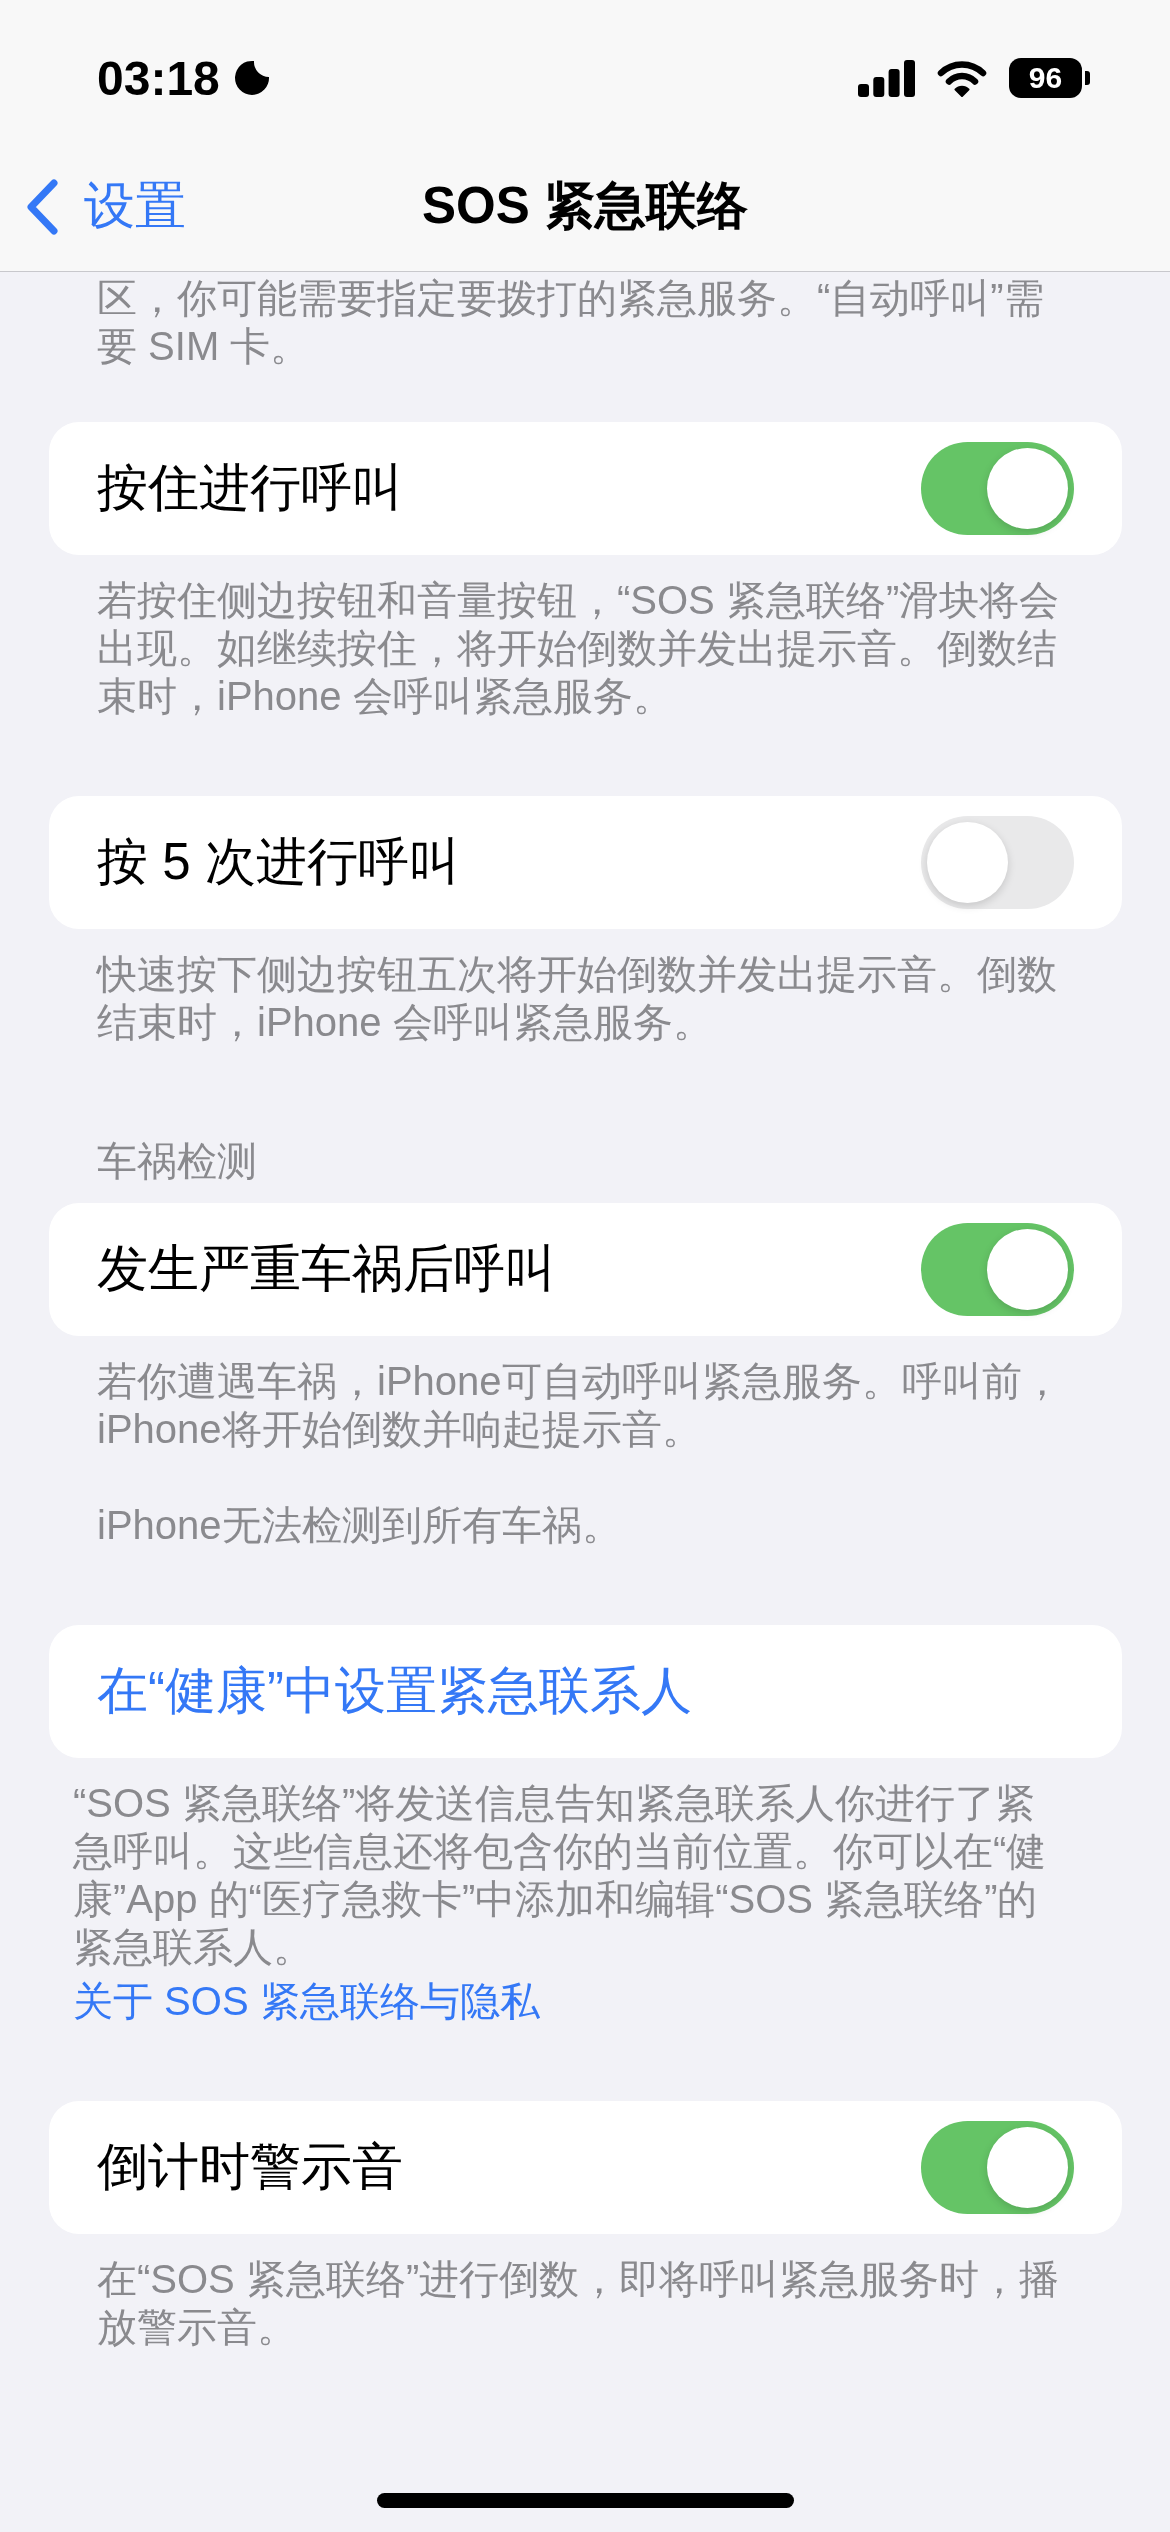 The width and height of the screenshot is (1170, 2532). What do you see at coordinates (570, 322) in the screenshot?
I see `footer-text: 区，你可能需要指定要拨打的紧急服务。“自动呼叫”需要 SIM 卡。` at bounding box center [570, 322].